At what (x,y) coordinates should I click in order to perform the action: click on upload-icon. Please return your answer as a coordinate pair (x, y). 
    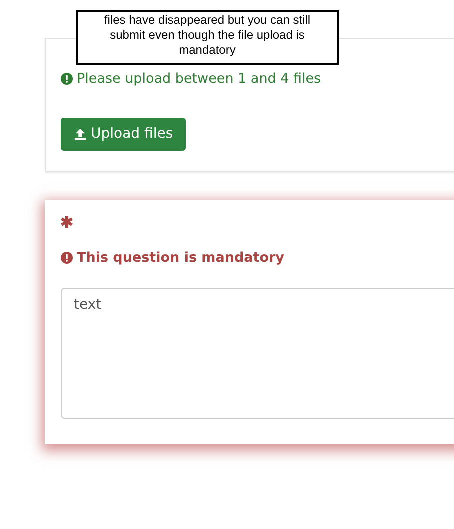
    Looking at the image, I should click on (80, 135).